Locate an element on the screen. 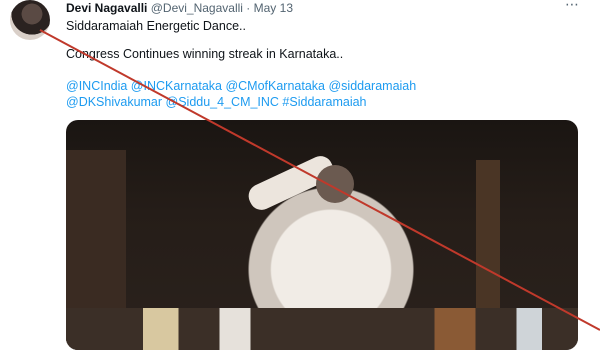 The width and height of the screenshot is (600, 350). tweet-header: Devi Nagavalli @Devi_Nagavalli · May 13 is located at coordinates (179, 8).